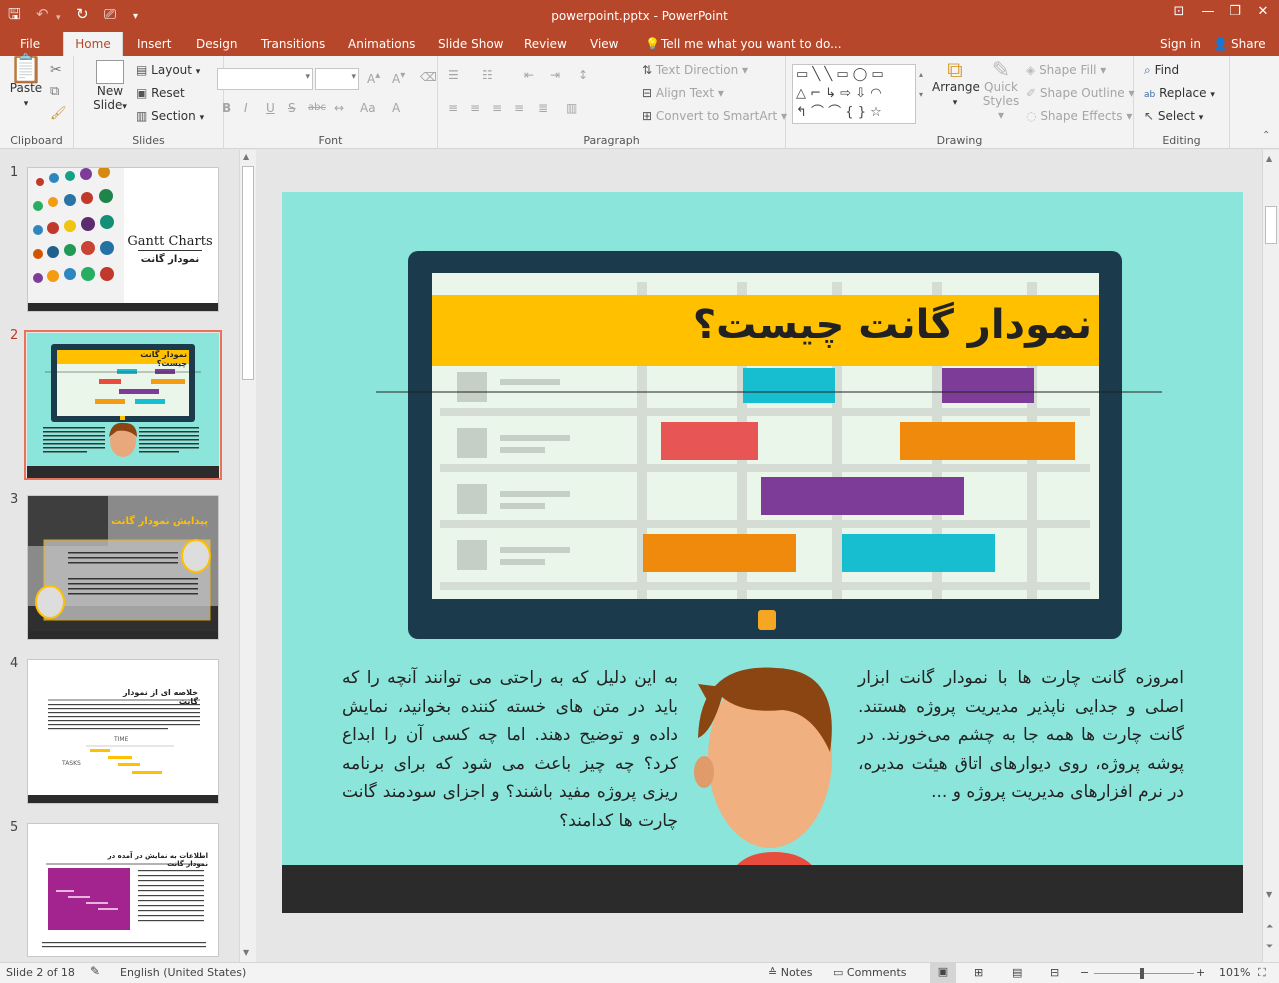 The width and height of the screenshot is (1279, 983). I want to click on zoom-out-icon: −, so click(1084, 972).